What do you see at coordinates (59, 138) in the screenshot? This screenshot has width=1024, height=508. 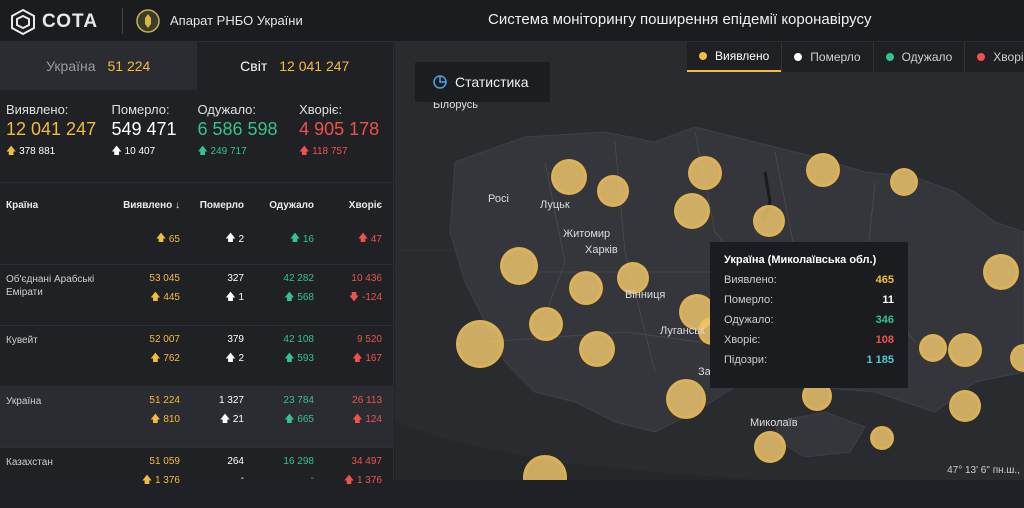 I see `total-detected: Виявлено: 12 041 247 🡅 378 881` at bounding box center [59, 138].